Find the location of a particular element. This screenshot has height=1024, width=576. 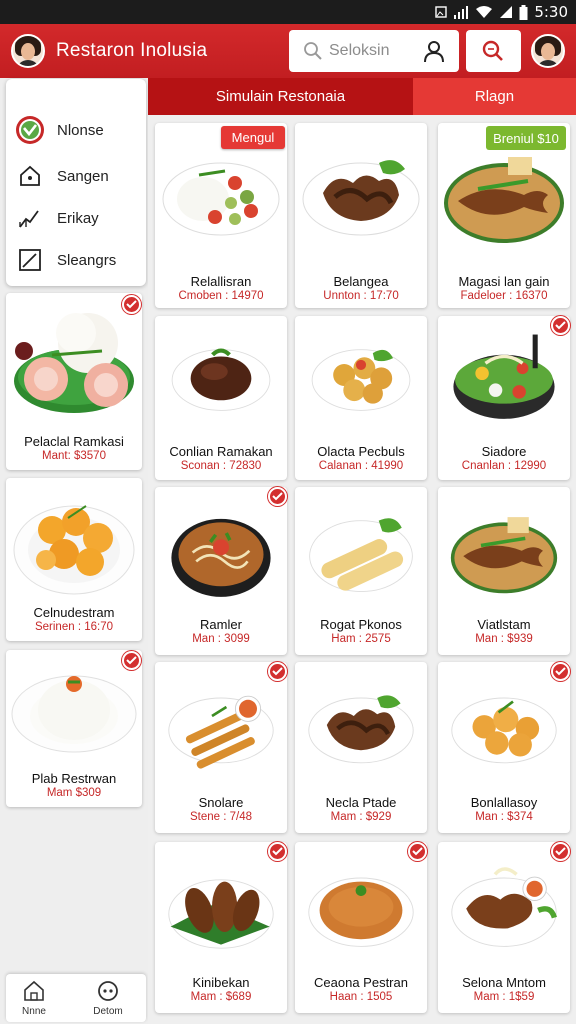

dish-price: Mam $309 is located at coordinates (74, 793).